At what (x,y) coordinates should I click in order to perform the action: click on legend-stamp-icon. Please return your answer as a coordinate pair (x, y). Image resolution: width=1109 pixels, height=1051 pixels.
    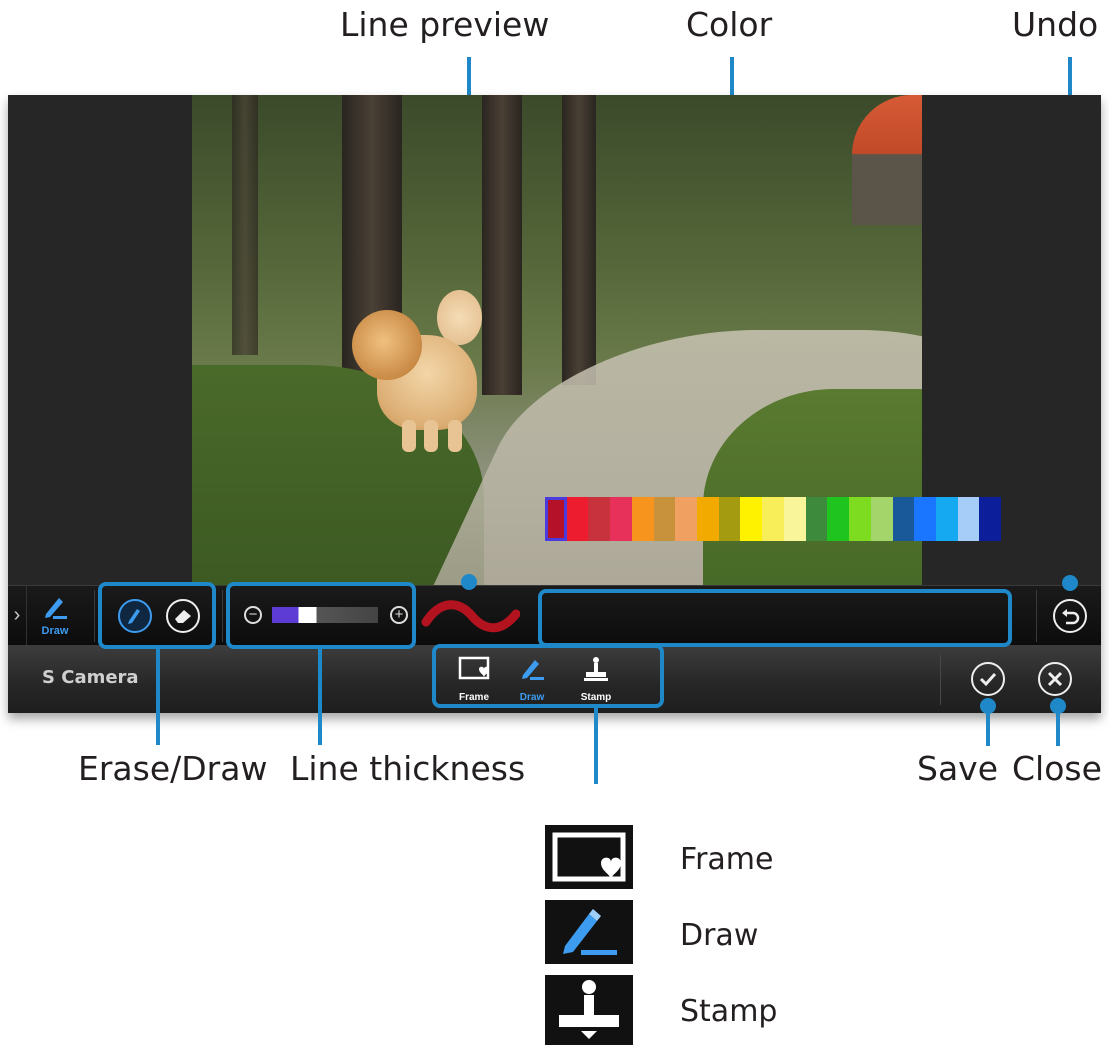
    Looking at the image, I should click on (589, 1010).